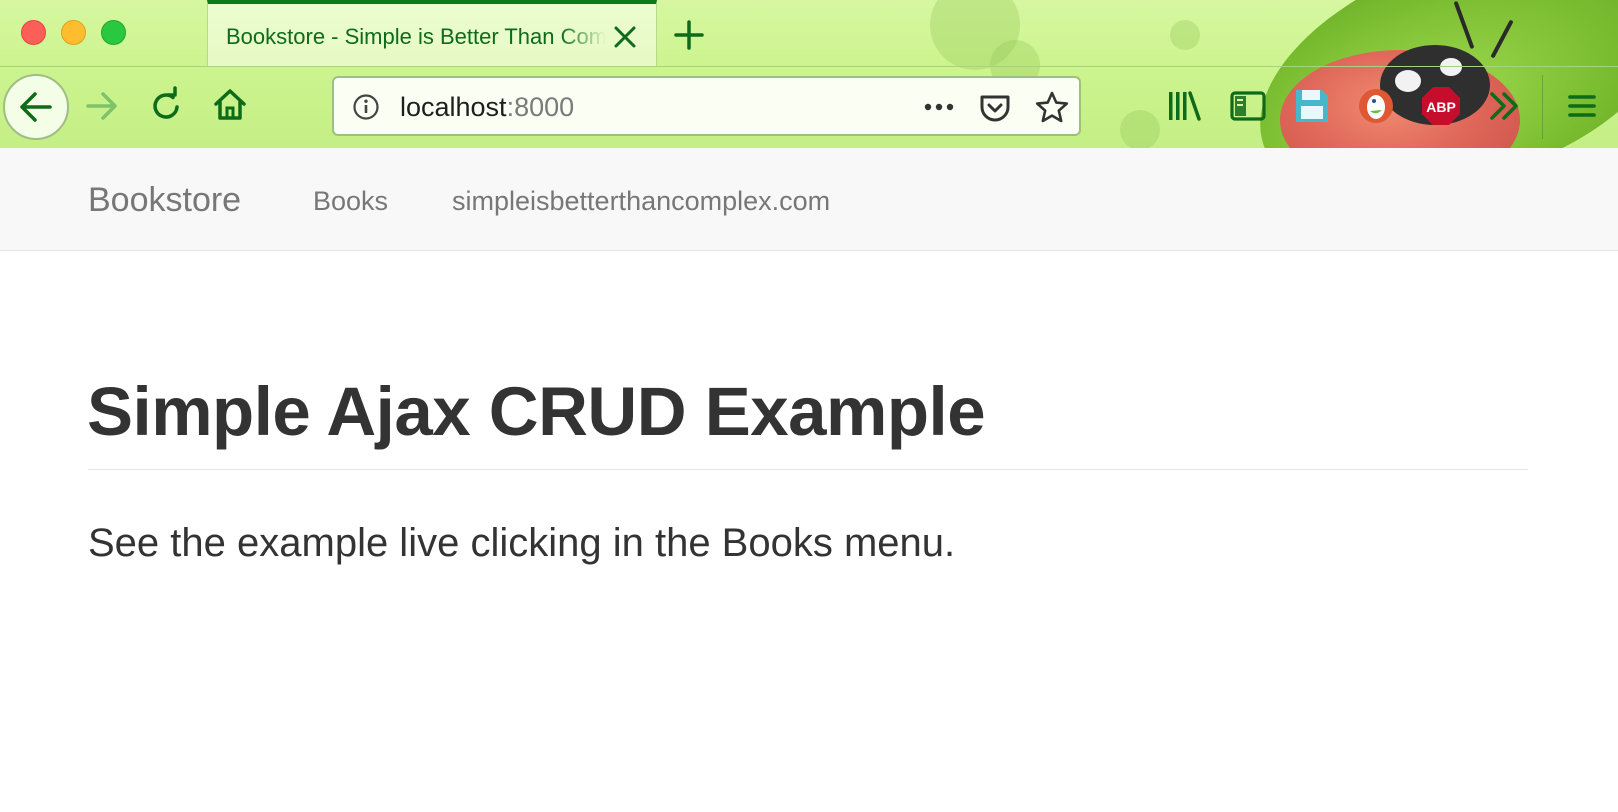 This screenshot has height=812, width=1618. What do you see at coordinates (939, 107) in the screenshot?
I see `page-actions-icon` at bounding box center [939, 107].